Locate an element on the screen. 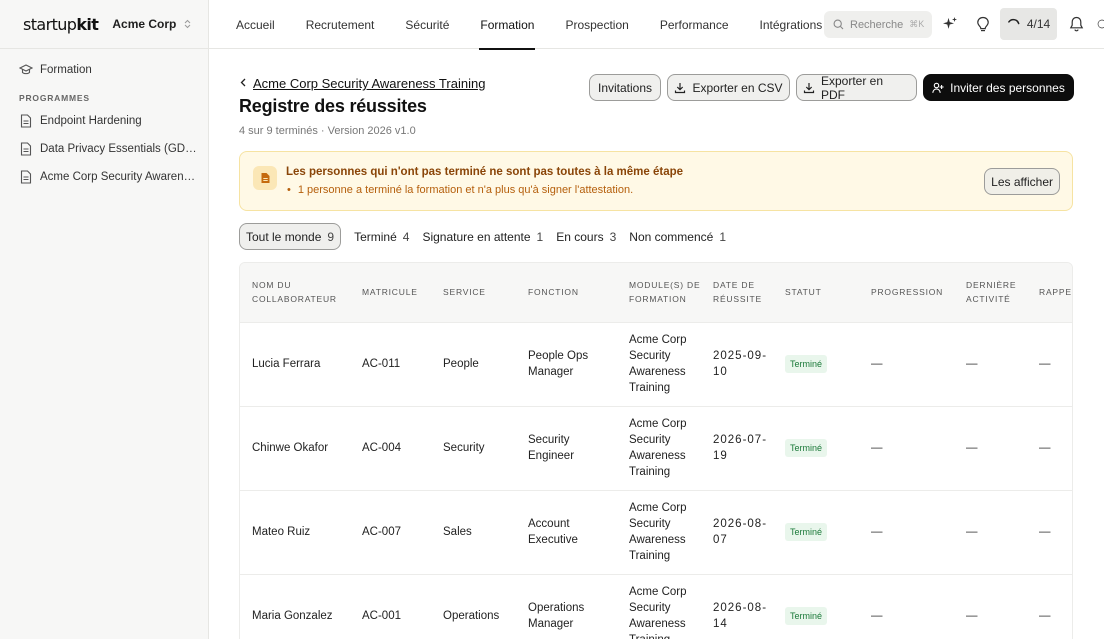 The width and height of the screenshot is (1104, 639). spinner-icon is located at coordinates (1013, 21).